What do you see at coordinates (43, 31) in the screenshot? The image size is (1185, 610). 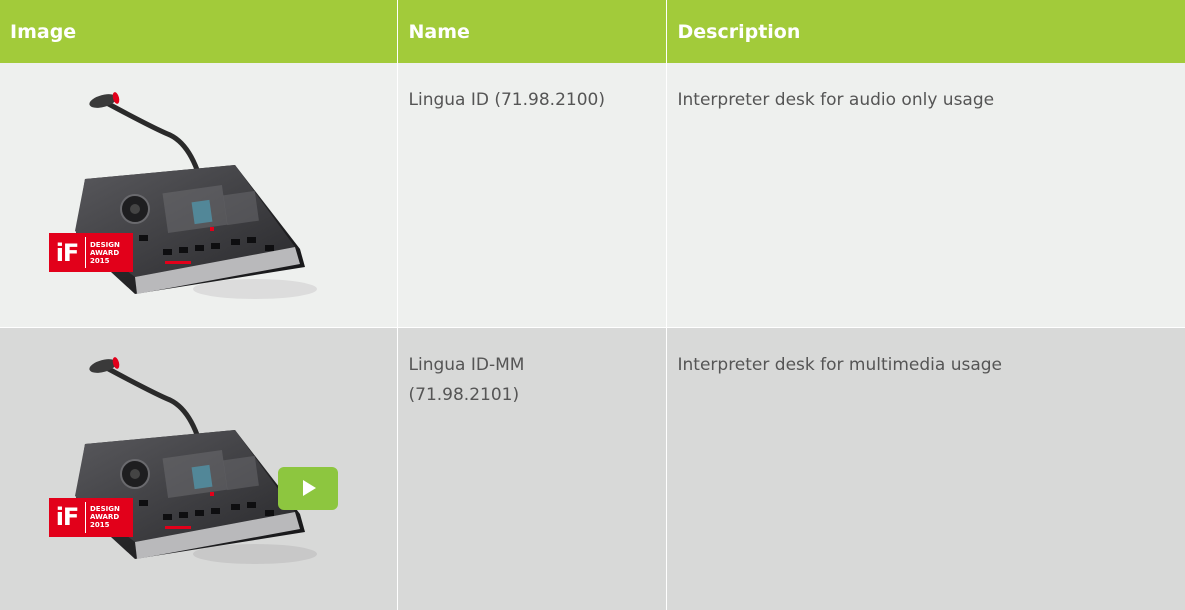 I see `column-header-image: Image` at bounding box center [43, 31].